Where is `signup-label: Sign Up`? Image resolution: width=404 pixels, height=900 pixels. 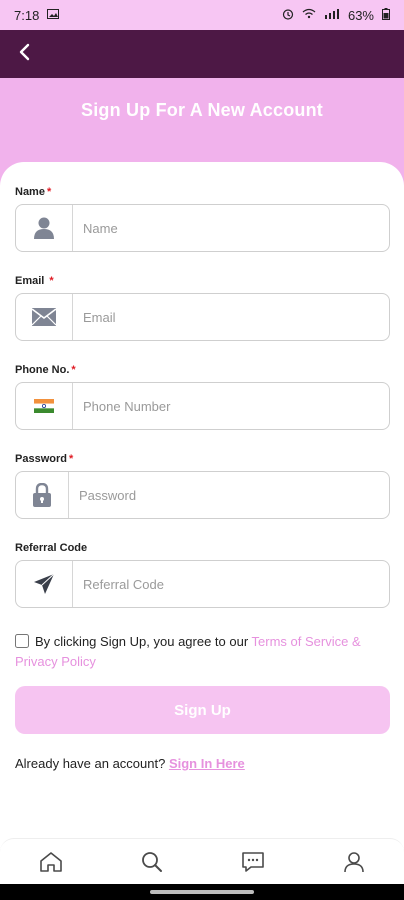
signup-label: Sign Up is located at coordinates (202, 710).